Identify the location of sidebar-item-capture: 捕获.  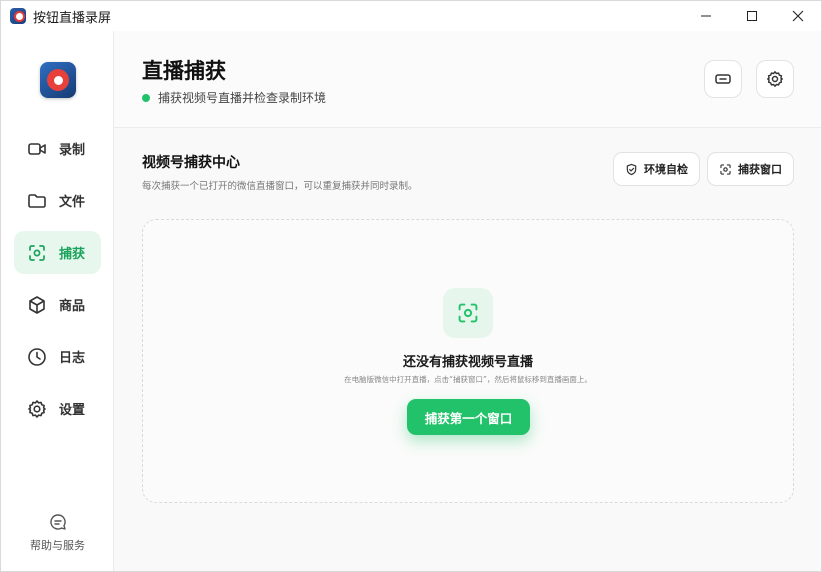
(57, 252).